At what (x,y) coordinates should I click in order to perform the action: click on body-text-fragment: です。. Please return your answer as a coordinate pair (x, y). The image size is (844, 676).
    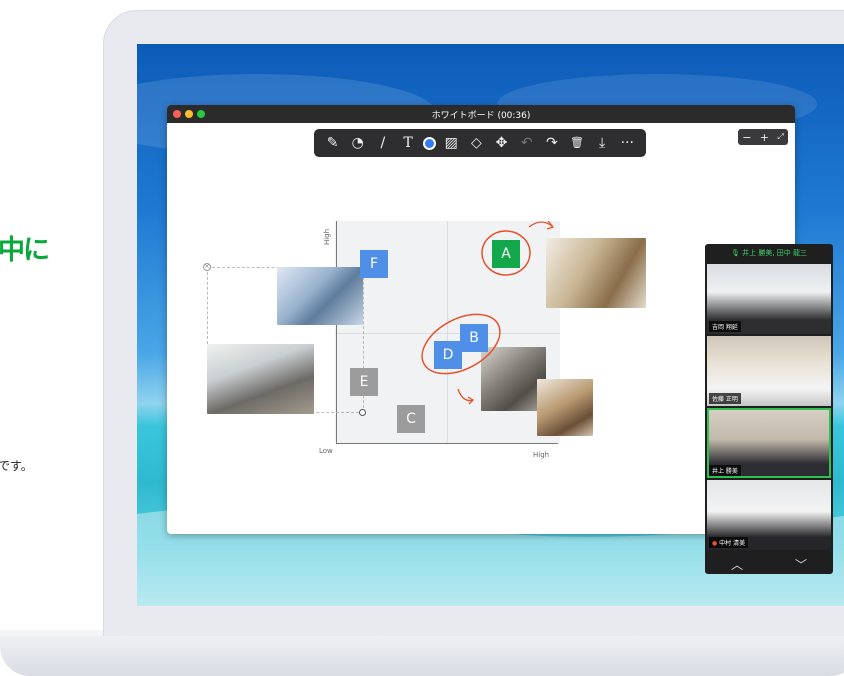
    Looking at the image, I should click on (16, 466).